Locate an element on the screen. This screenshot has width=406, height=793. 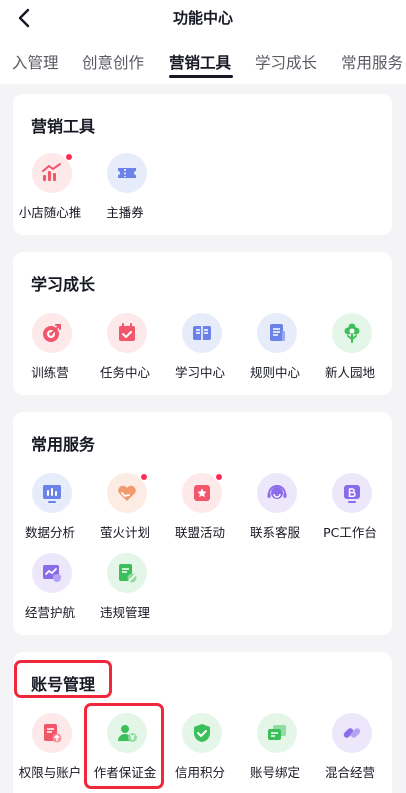
tab-learning: 学习成长 is located at coordinates (286, 62).